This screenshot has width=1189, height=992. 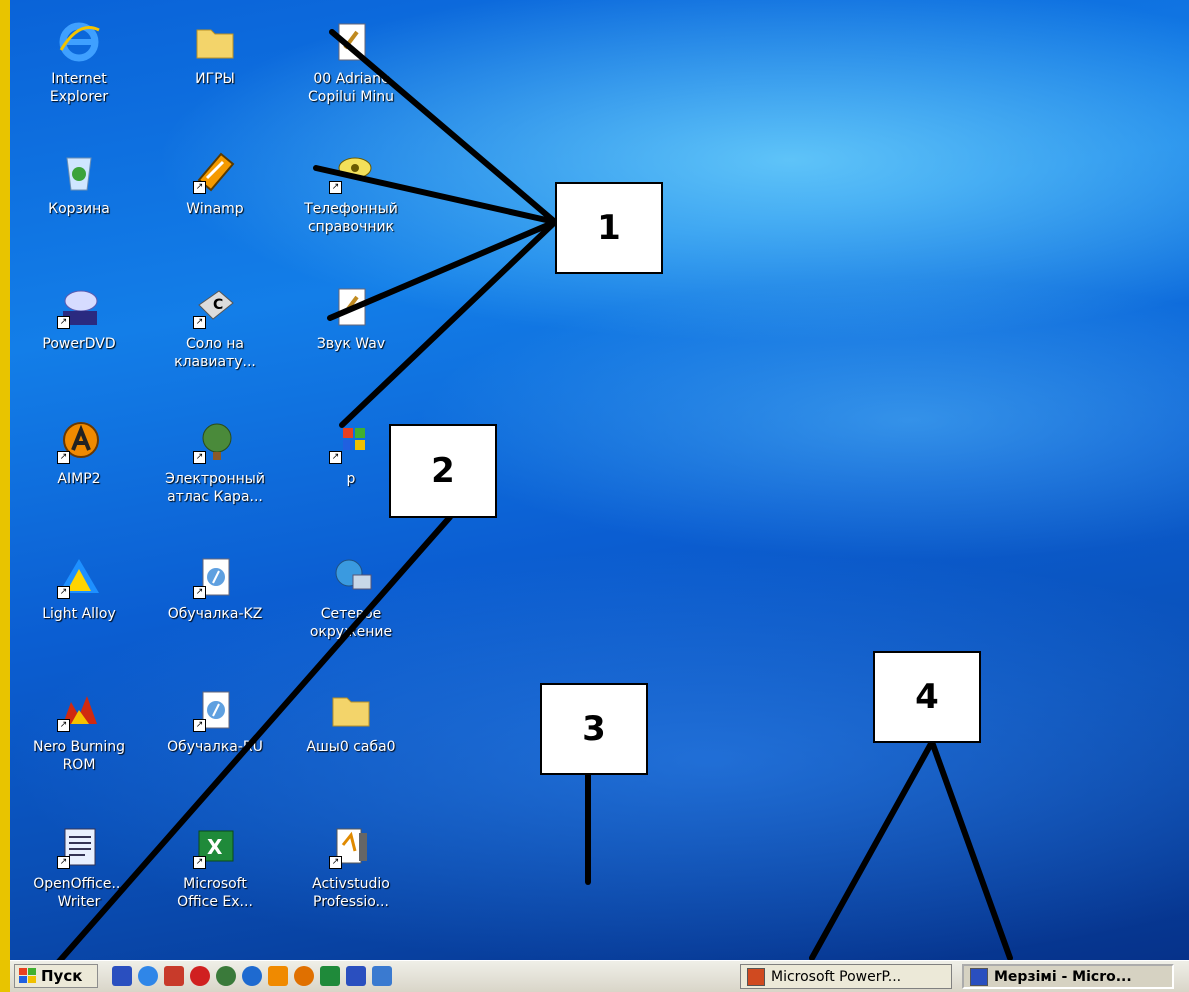 I want to click on outlook-icon, so click(x=174, y=976).